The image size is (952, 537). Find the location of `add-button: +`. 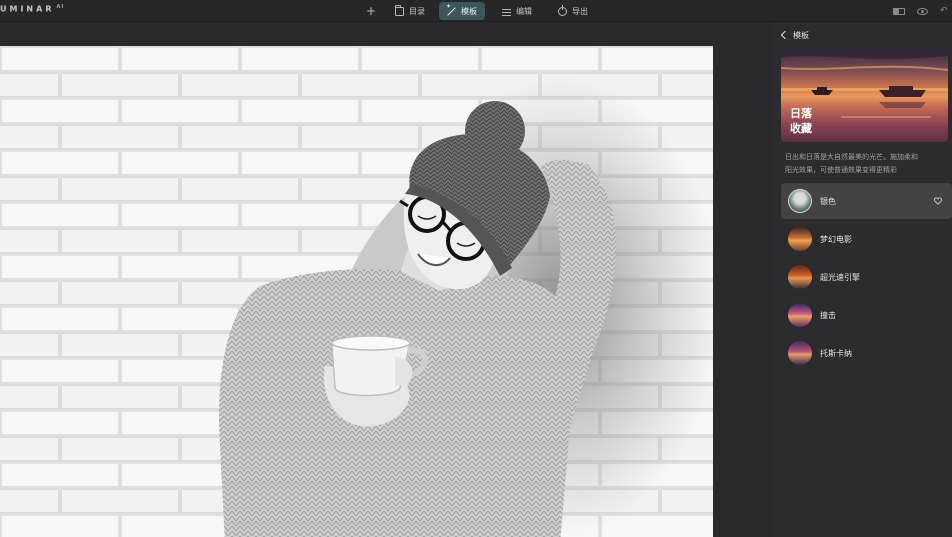

add-button: + is located at coordinates (371, 11).